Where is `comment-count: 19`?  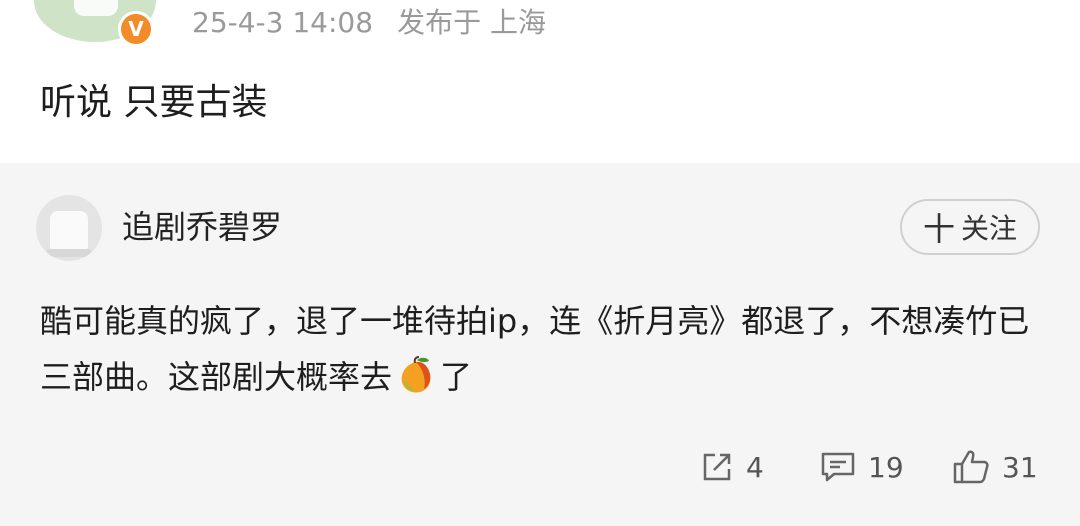
comment-count: 19 is located at coordinates (886, 467).